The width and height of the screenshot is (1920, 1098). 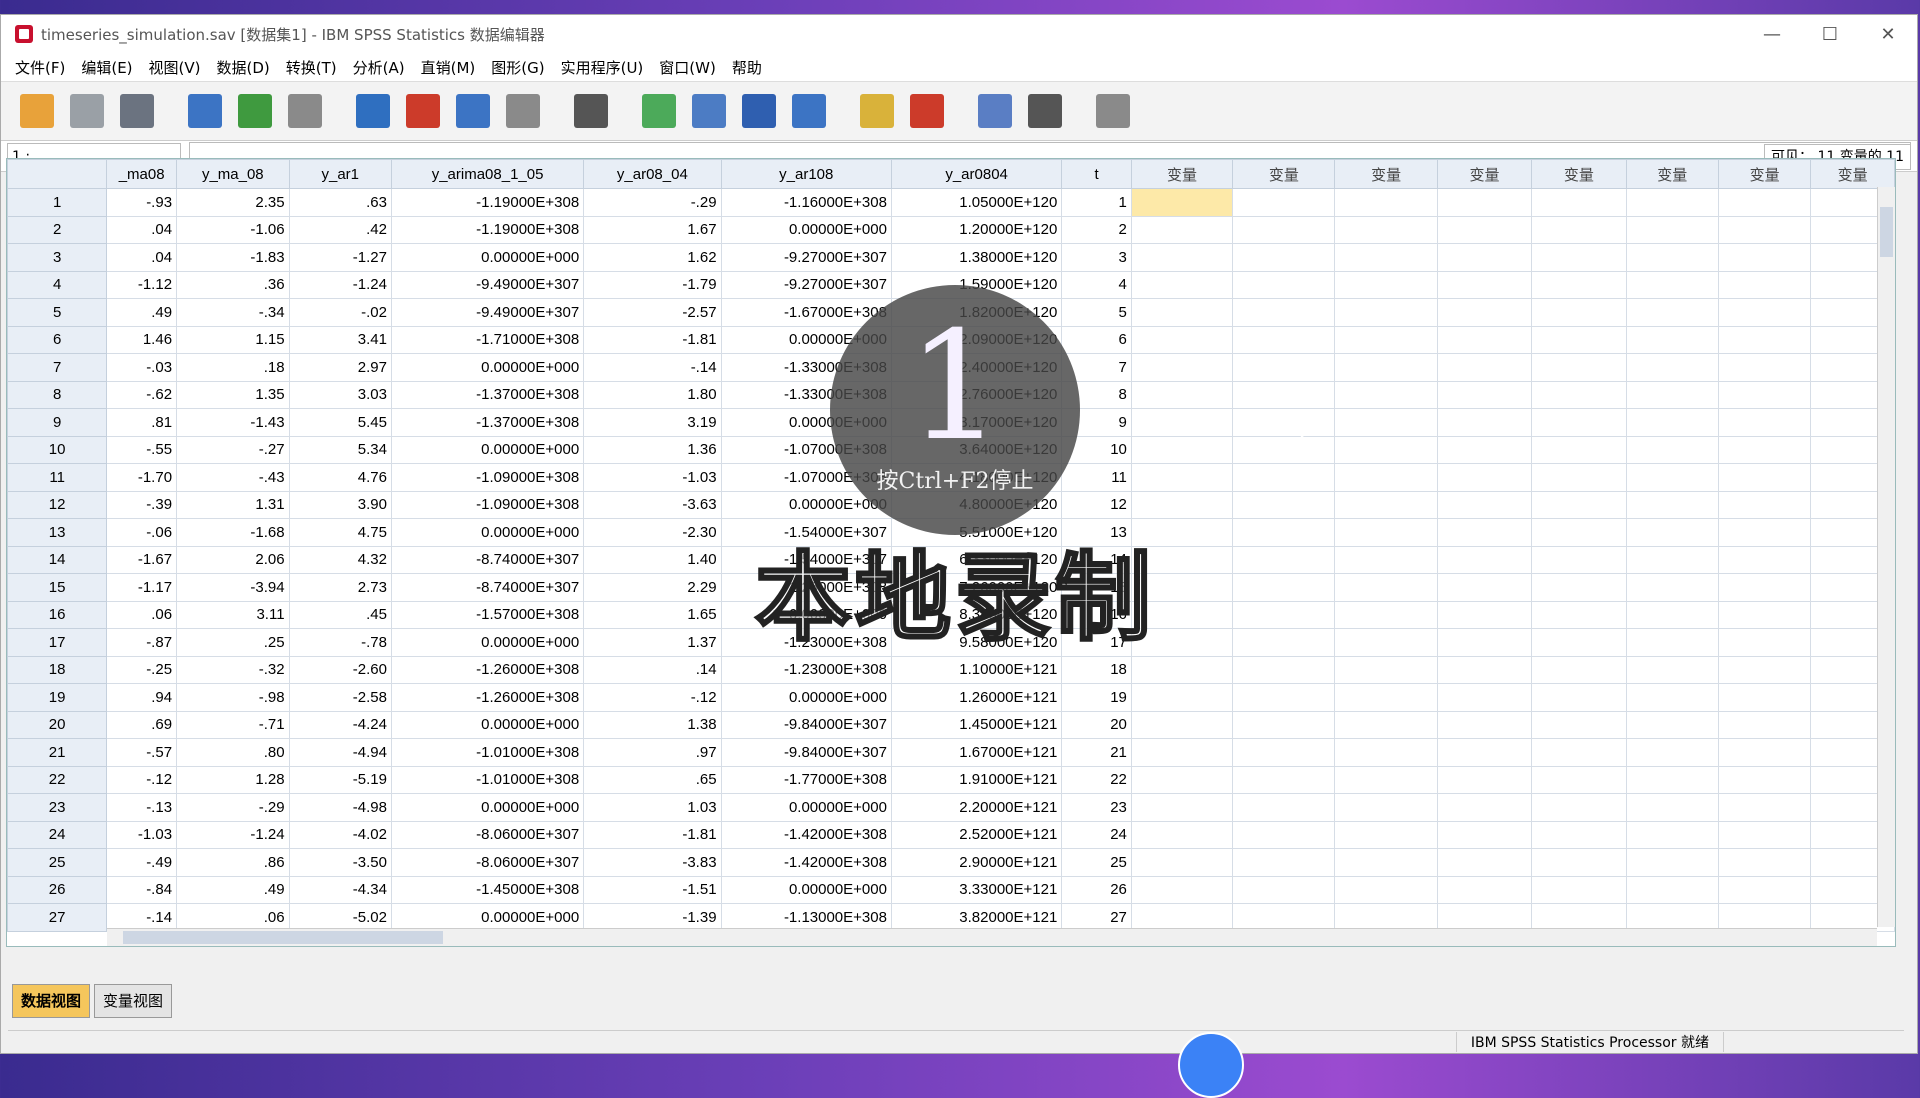 What do you see at coordinates (976, 807) in the screenshot?
I see `data-cell: 2.20000E+121` at bounding box center [976, 807].